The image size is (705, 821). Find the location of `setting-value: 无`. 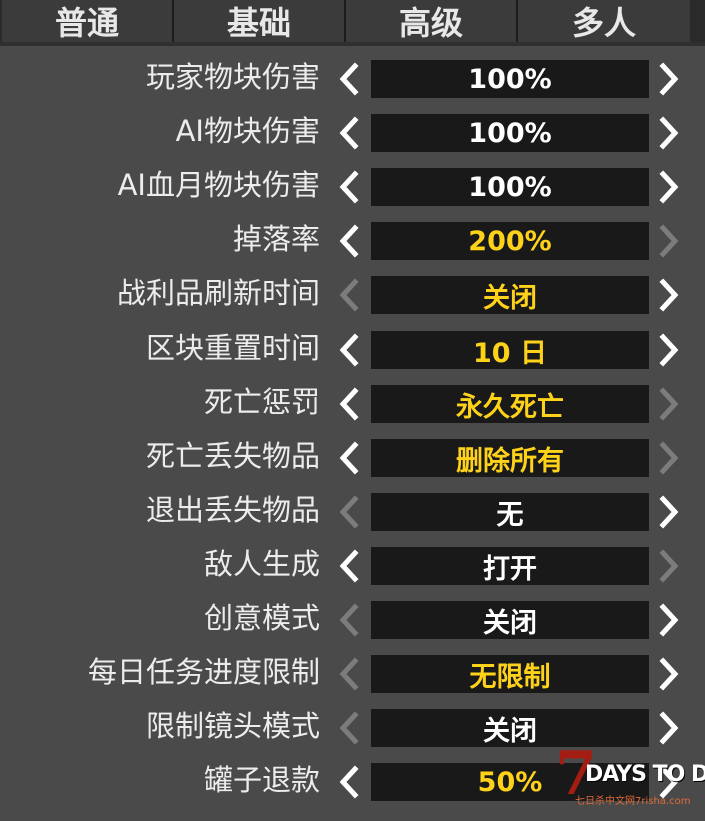

setting-value: 无 is located at coordinates (510, 512).